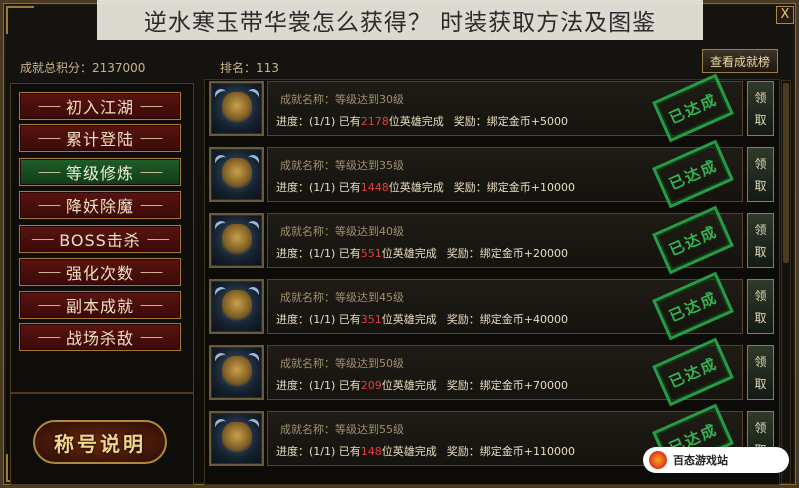  I want to click on category-tab-4: —— BOSS击杀 ——, so click(100, 239).